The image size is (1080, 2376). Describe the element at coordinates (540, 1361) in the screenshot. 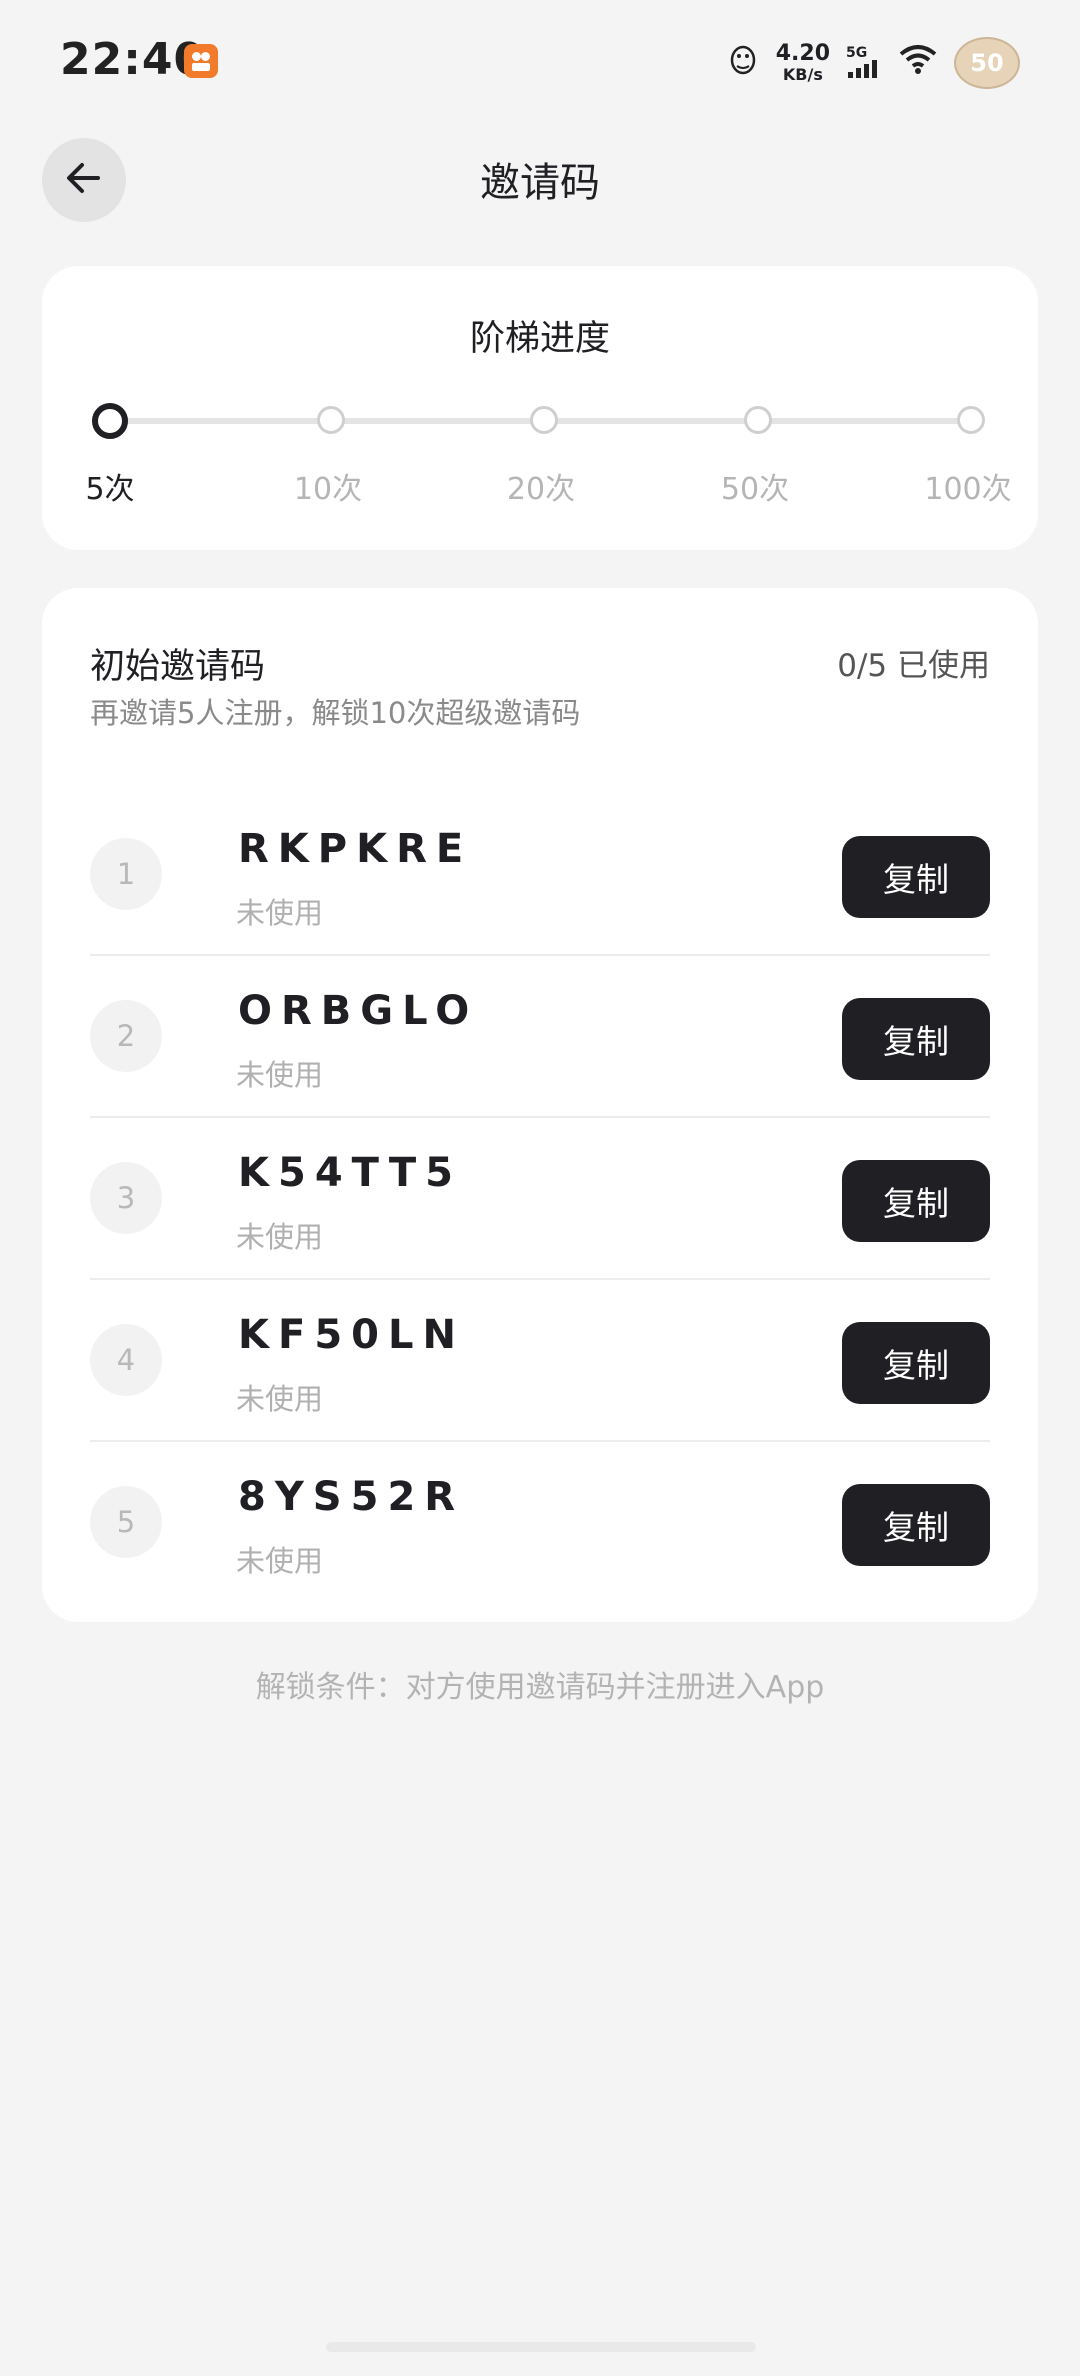

I see `code-row: 4 KF50LN 未使用 复制` at that location.